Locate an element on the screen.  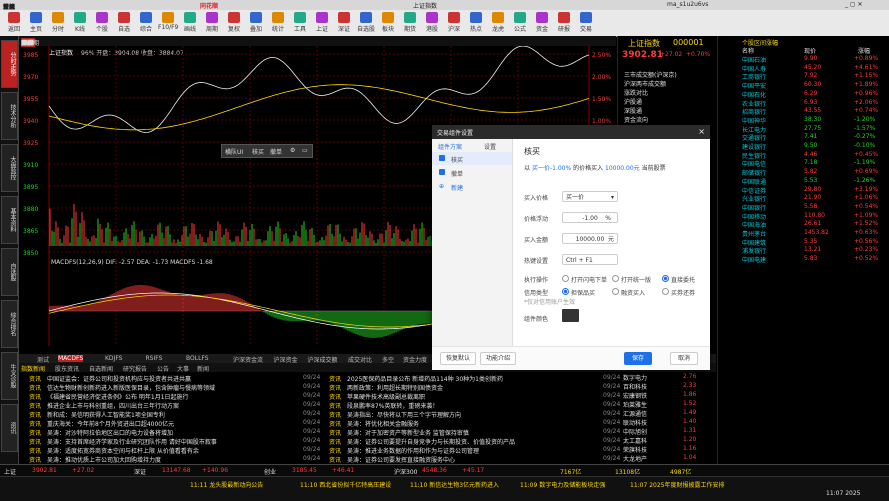
float-input: -1.00 % is located at coordinates (590, 217).